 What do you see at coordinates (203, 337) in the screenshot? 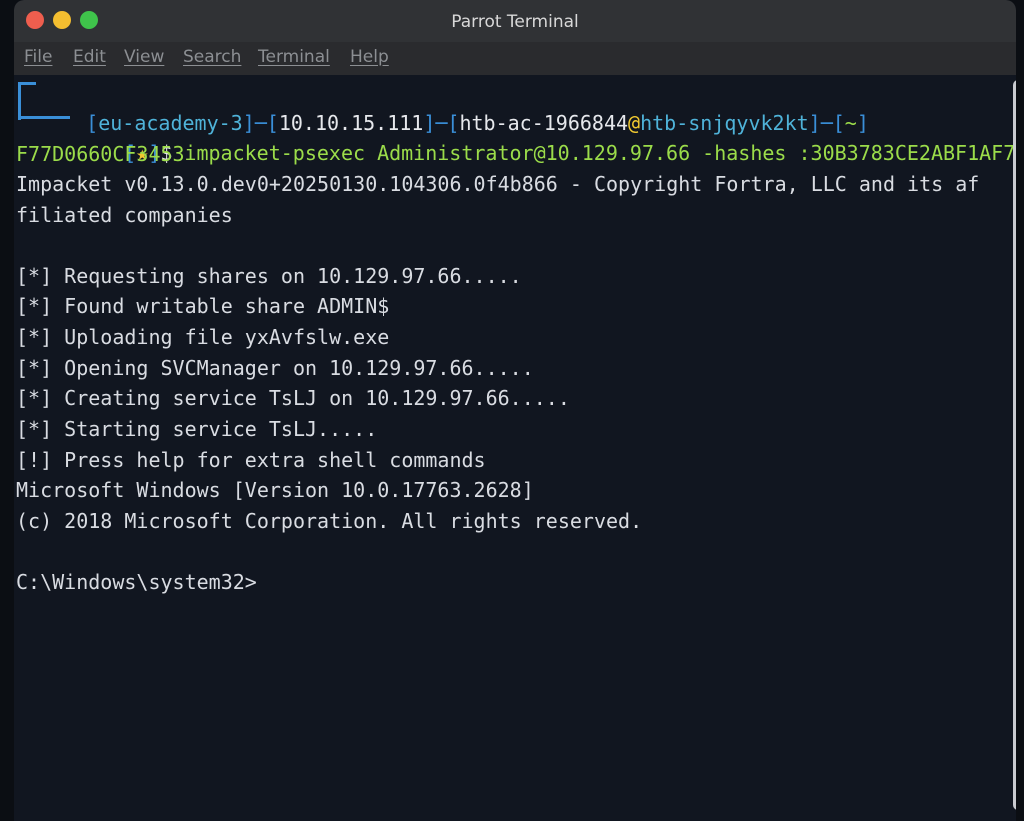
I see `output-line: [*] Uploading file yxAvfslw.exe` at bounding box center [203, 337].